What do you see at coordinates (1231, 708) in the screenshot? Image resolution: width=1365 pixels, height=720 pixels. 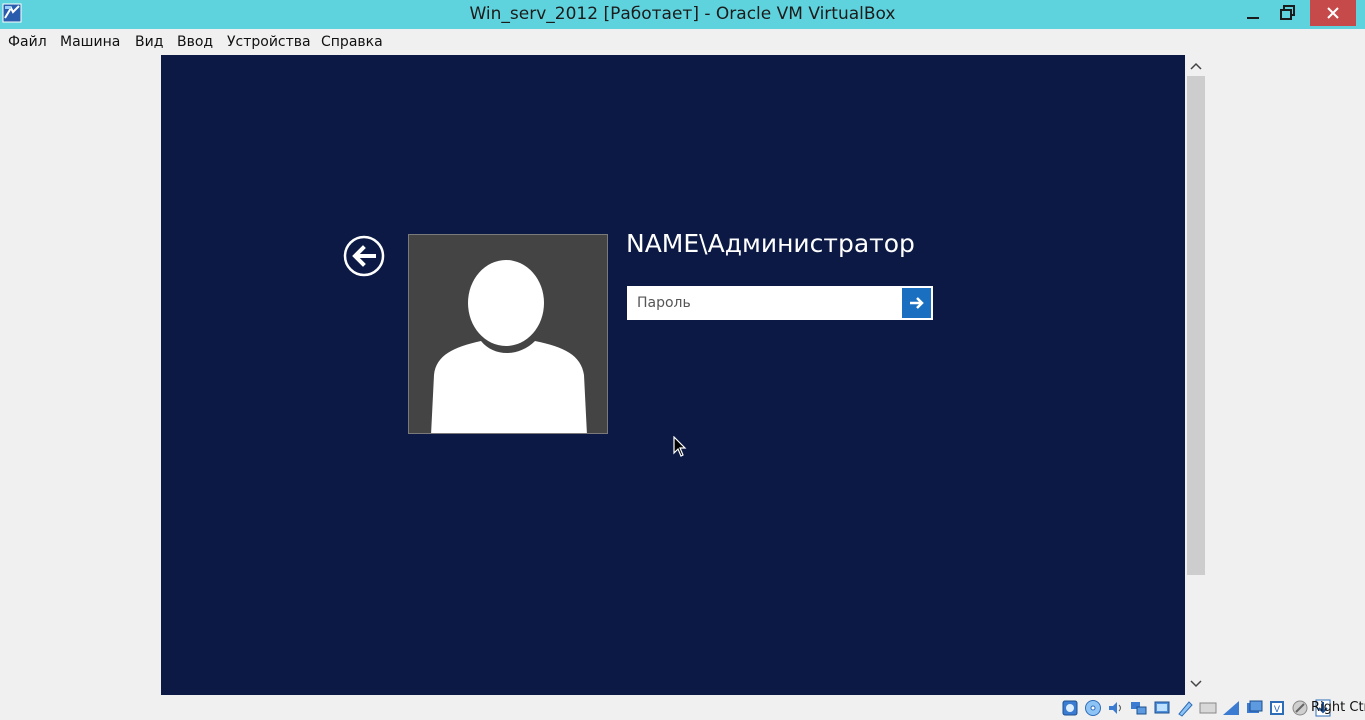 I see `video-capture-icon` at bounding box center [1231, 708].